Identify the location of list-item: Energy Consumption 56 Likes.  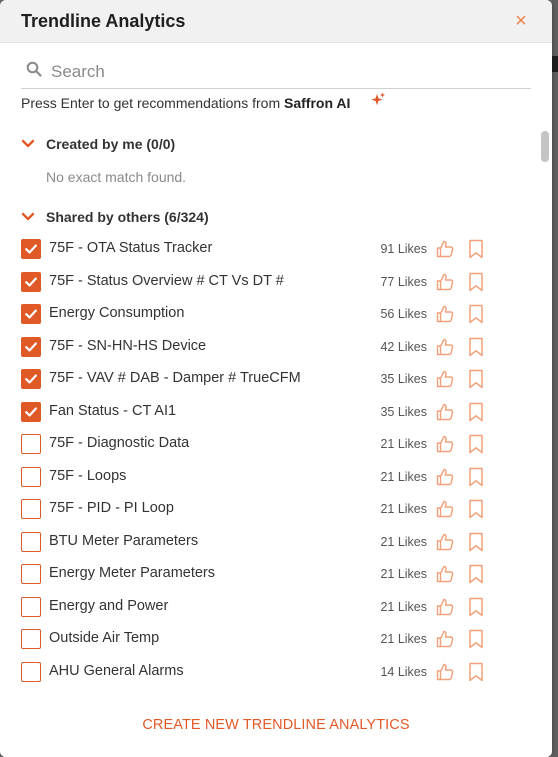
(256, 315).